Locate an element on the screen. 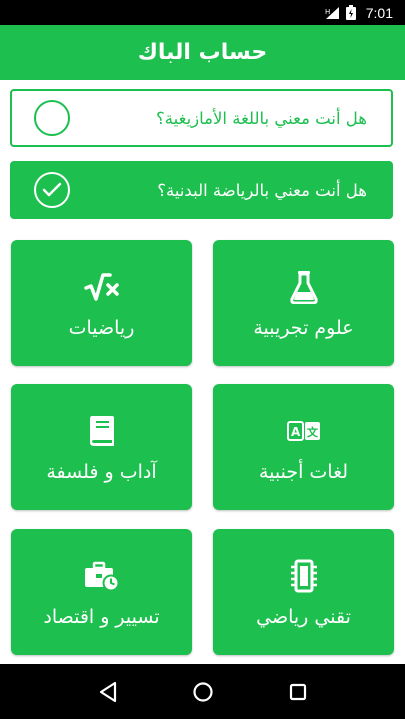 The width and height of the screenshot is (405, 719). home-icon is located at coordinates (203, 692).